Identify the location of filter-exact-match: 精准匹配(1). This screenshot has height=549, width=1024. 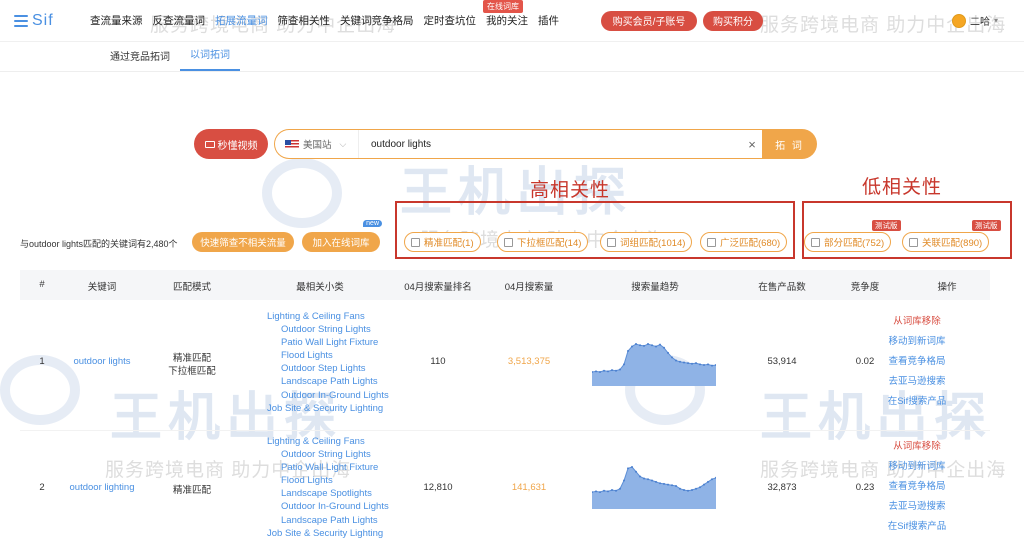
(442, 242).